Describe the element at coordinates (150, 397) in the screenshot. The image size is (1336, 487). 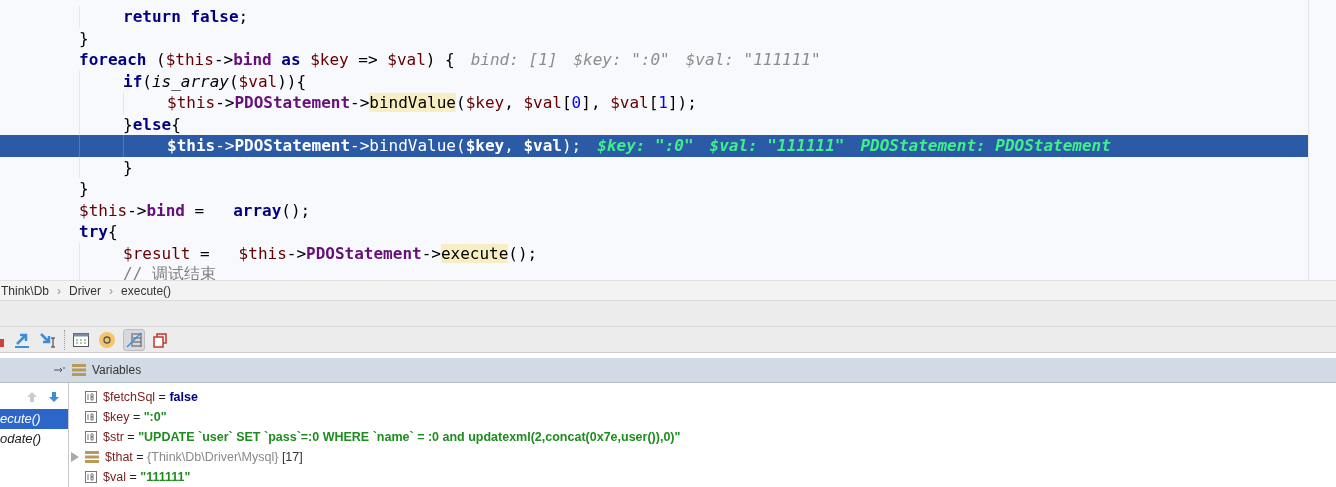
I see `variable-entry: $fetchSql = false` at that location.